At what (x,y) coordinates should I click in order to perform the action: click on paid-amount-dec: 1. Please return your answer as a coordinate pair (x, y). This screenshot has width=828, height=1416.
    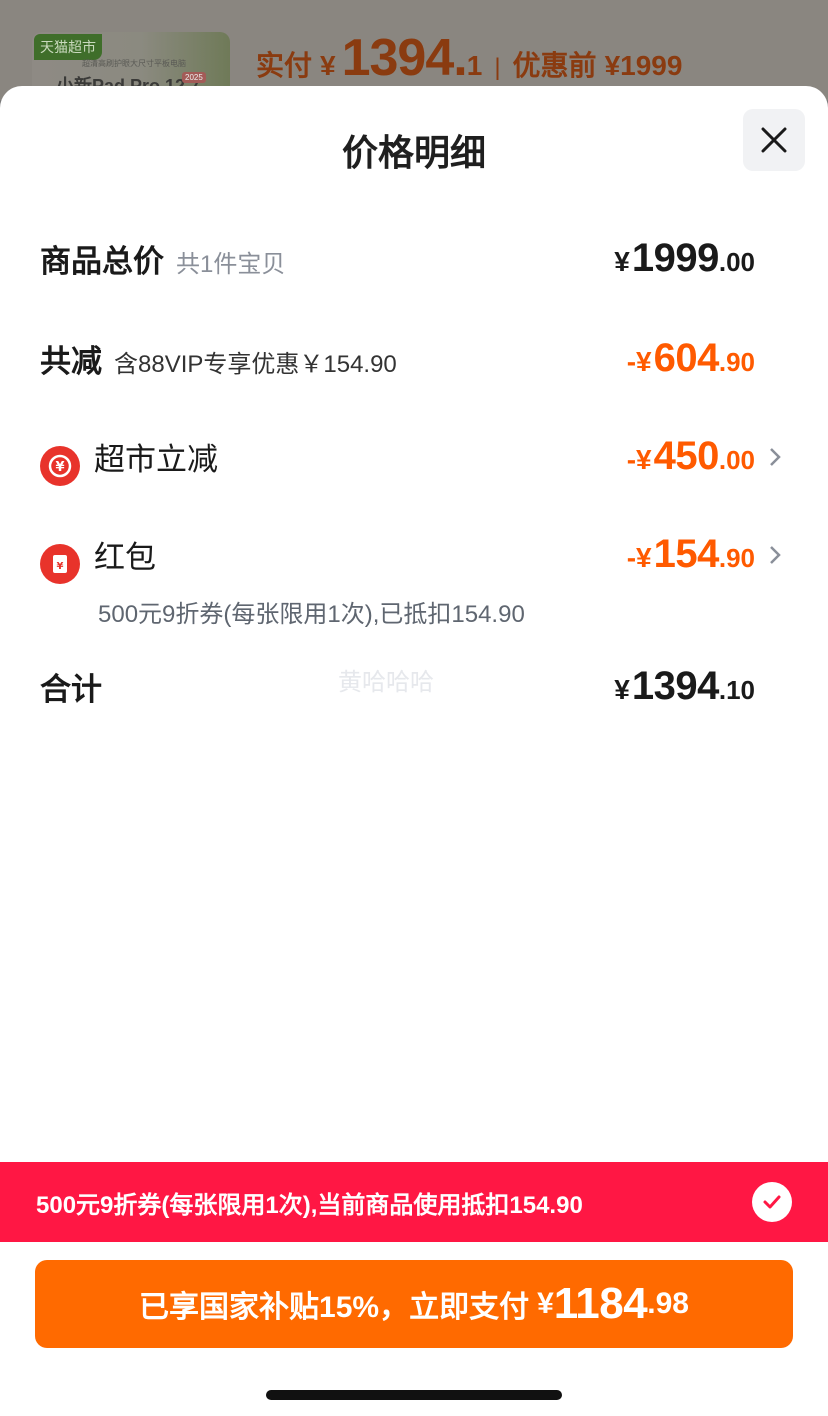
    Looking at the image, I should click on (474, 65).